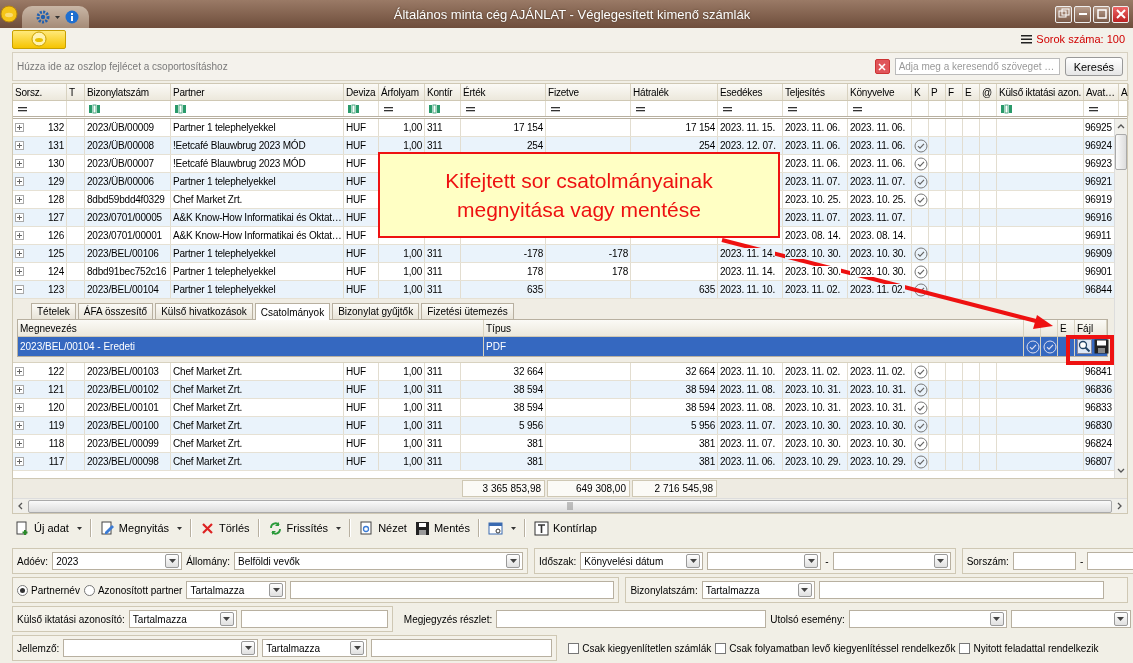 This screenshot has height=663, width=1133. I want to click on column-header: Teljesítés, so click(805, 92).